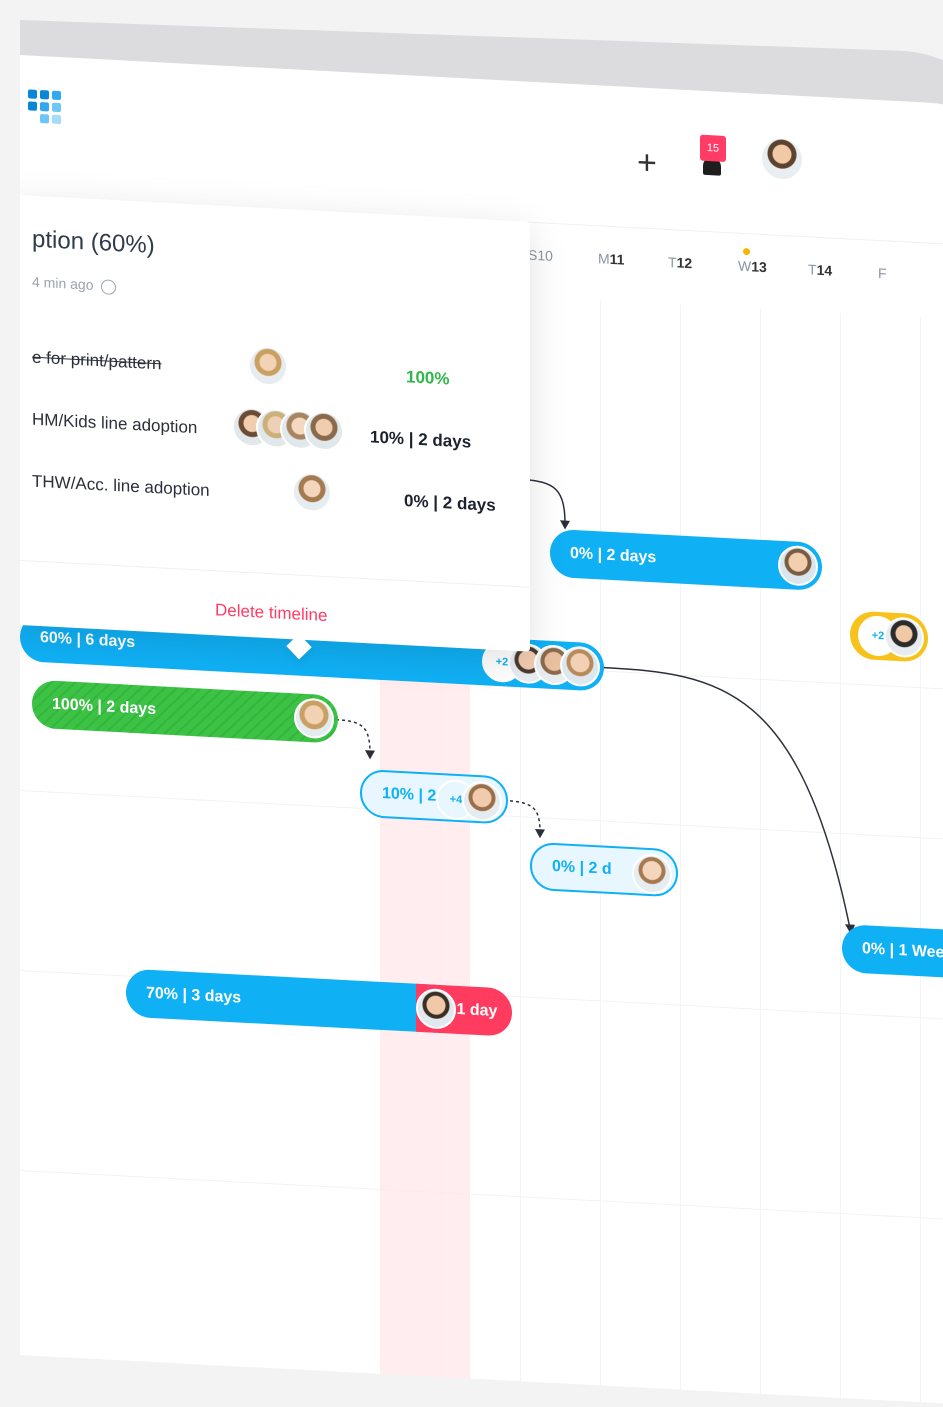 The height and width of the screenshot is (1407, 943). What do you see at coordinates (88, 640) in the screenshot?
I see `bar-label: 60% | 6 days` at bounding box center [88, 640].